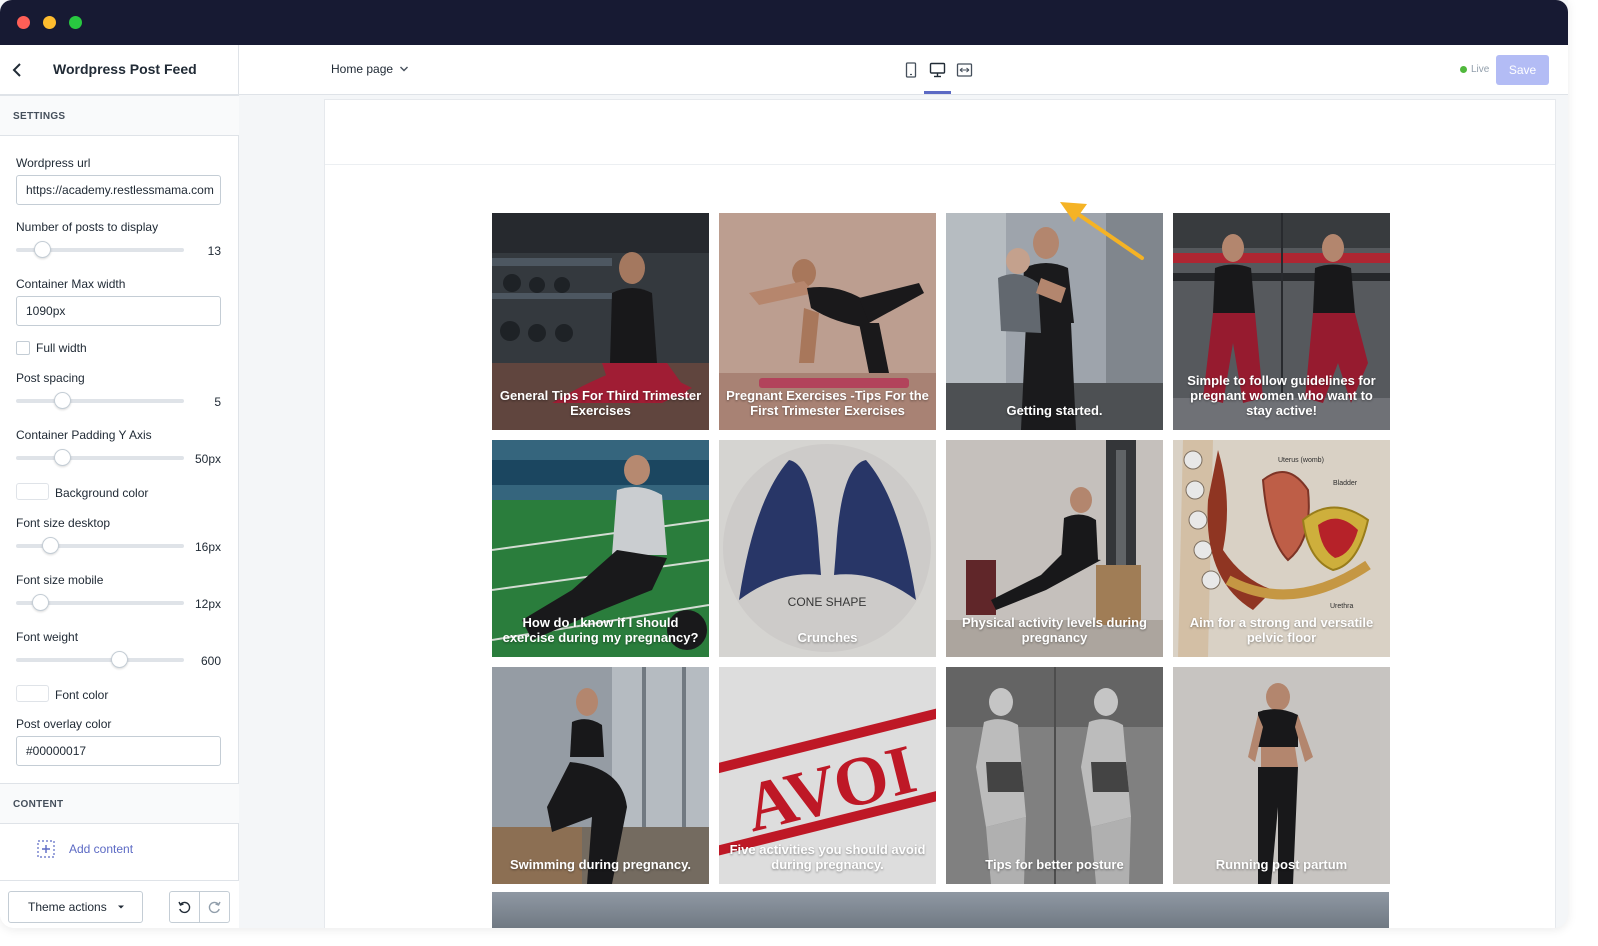  I want to click on panel-title: Wordpress Post Feed, so click(125, 69).